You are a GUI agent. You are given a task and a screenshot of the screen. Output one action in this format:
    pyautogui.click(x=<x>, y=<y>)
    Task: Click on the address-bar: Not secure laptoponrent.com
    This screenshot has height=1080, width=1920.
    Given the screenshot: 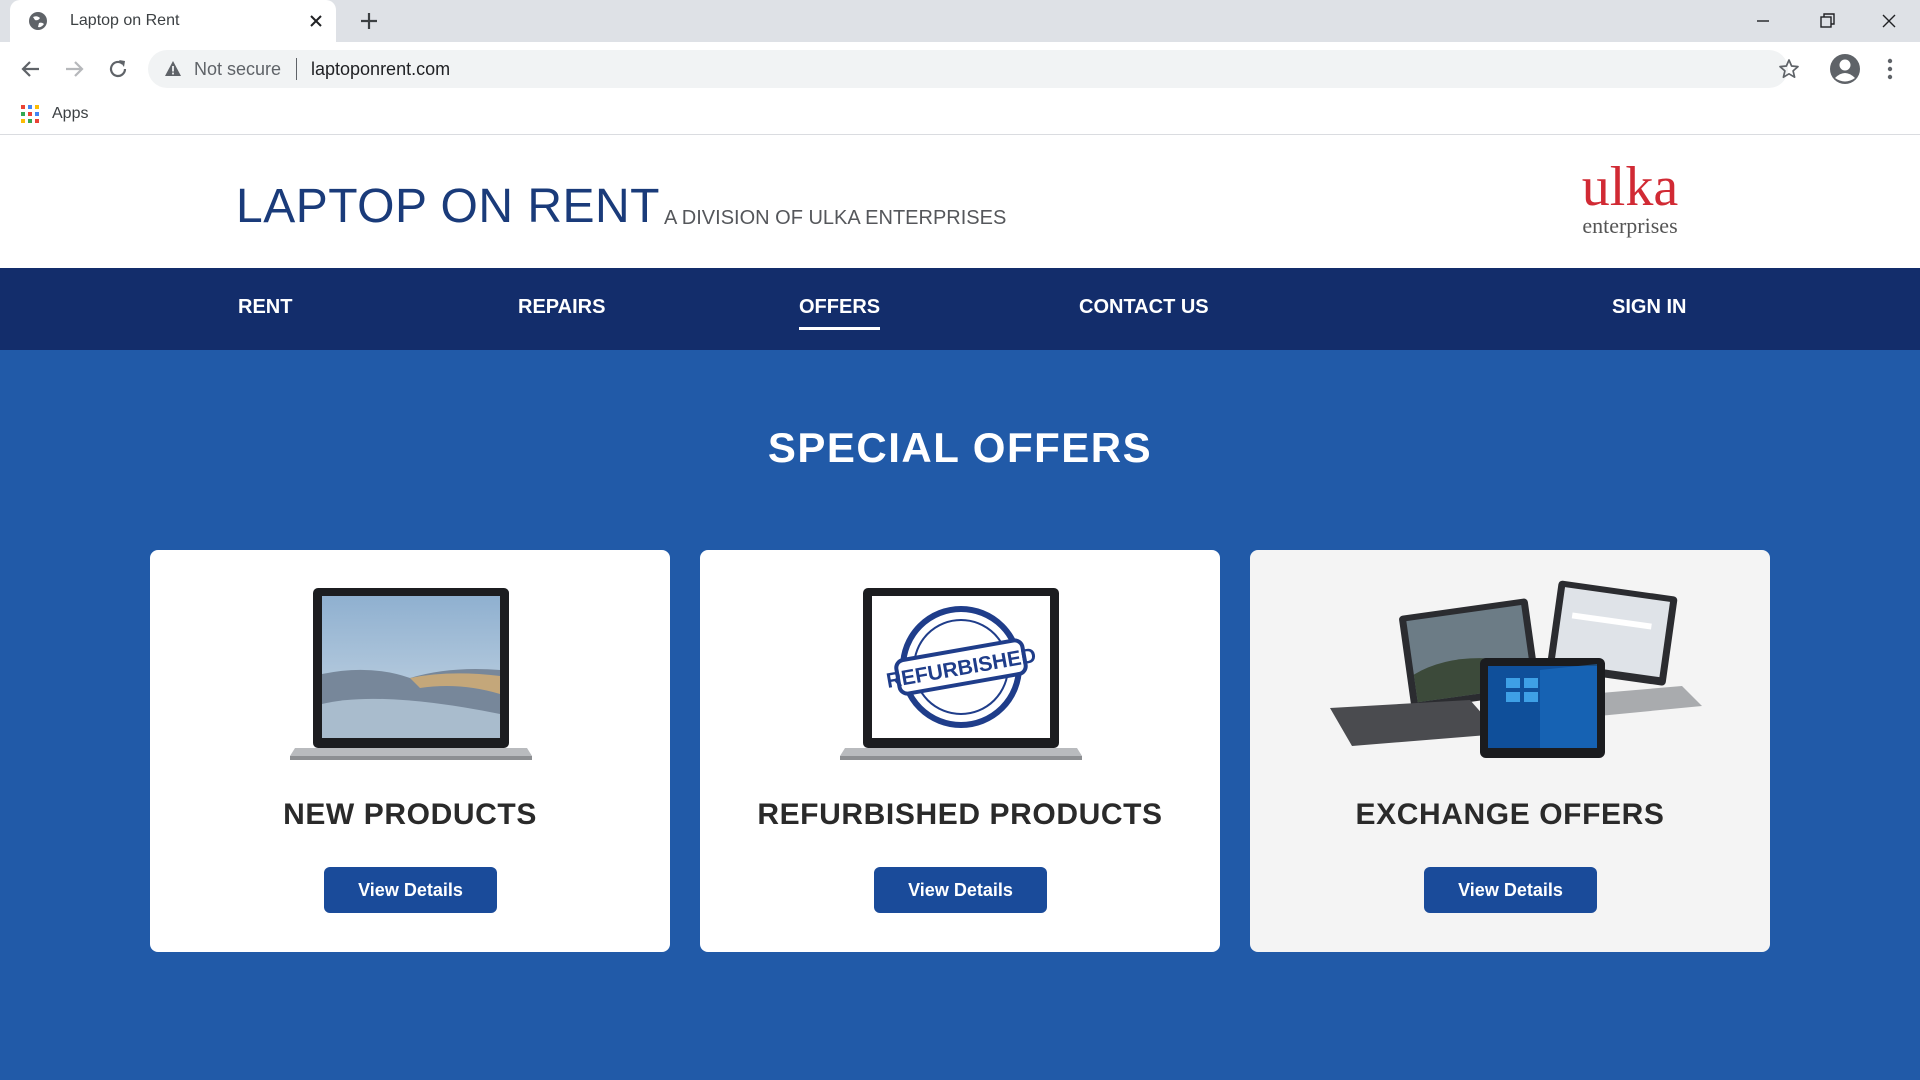 What is the action you would take?
    pyautogui.click(x=973, y=69)
    